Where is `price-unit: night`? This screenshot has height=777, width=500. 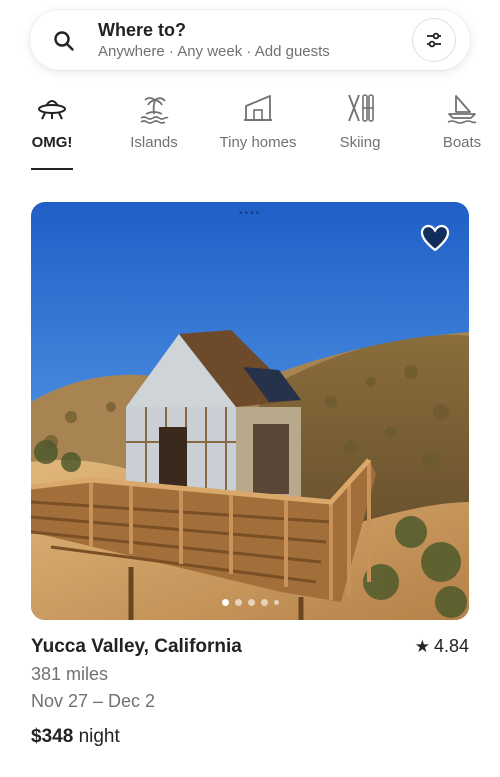
price-unit: night is located at coordinates (99, 736).